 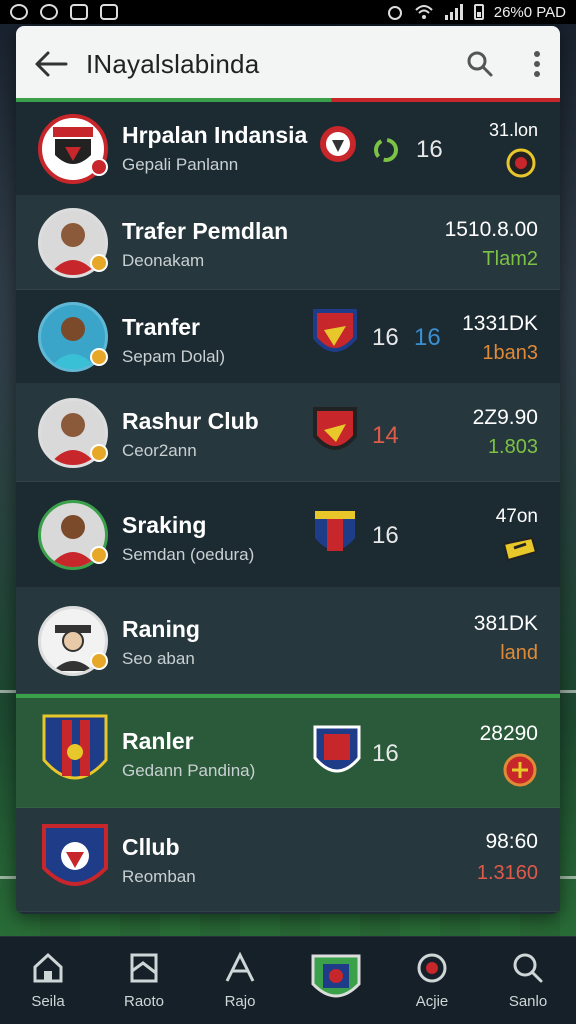 What do you see at coordinates (188, 554) in the screenshot?
I see `row-subtitle: Semdan (oedura)` at bounding box center [188, 554].